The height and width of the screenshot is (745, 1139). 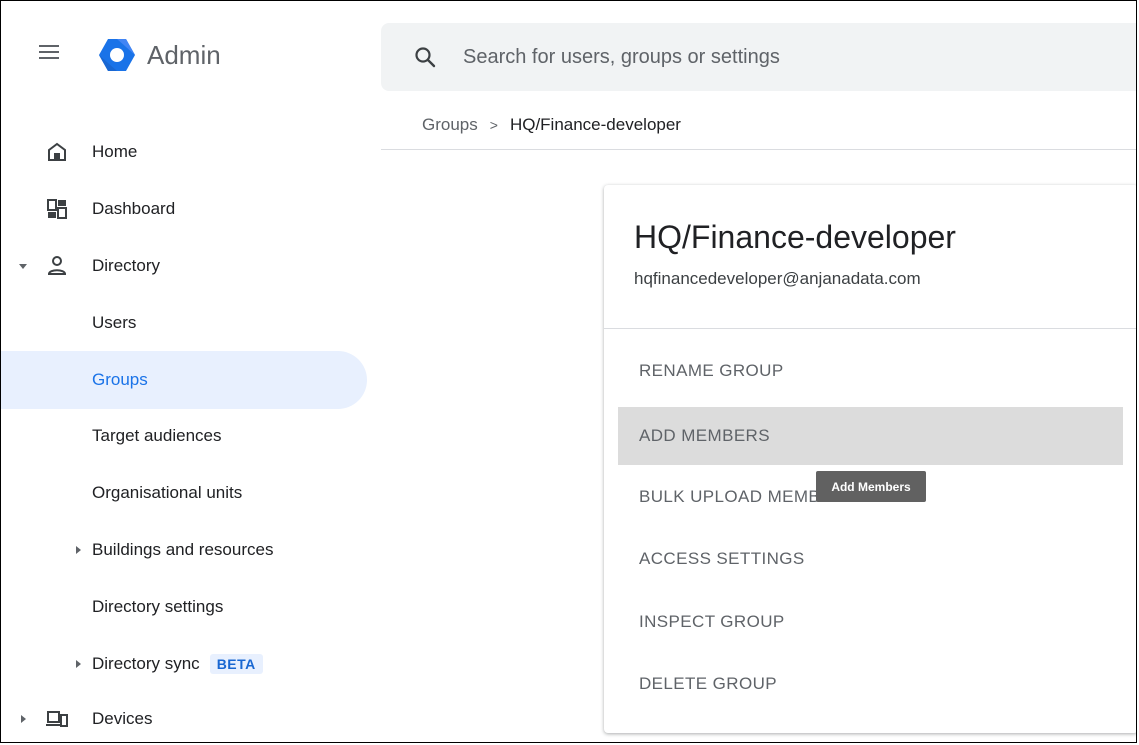 I want to click on breadcrumb-groups-link: Groups, so click(x=450, y=124).